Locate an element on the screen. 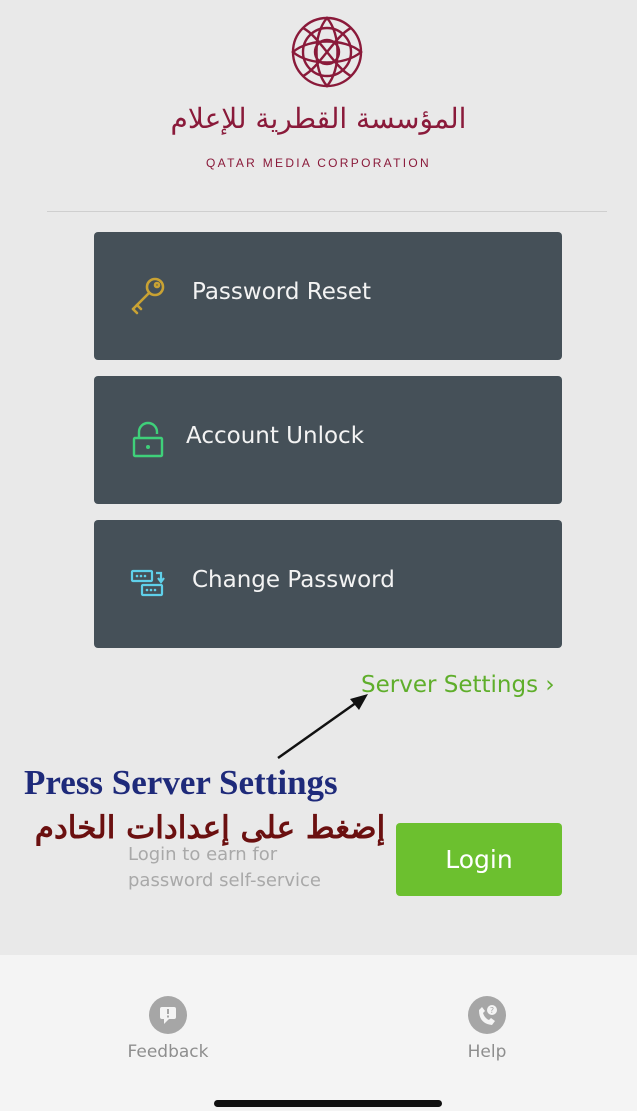 This screenshot has height=1111, width=637. tab-feedback: Feedback is located at coordinates (168, 1029).